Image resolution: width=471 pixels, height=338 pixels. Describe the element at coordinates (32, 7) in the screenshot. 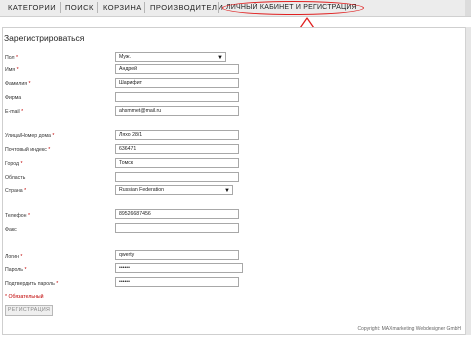

I see `nav-categories: КАТЕГОРИИ` at that location.